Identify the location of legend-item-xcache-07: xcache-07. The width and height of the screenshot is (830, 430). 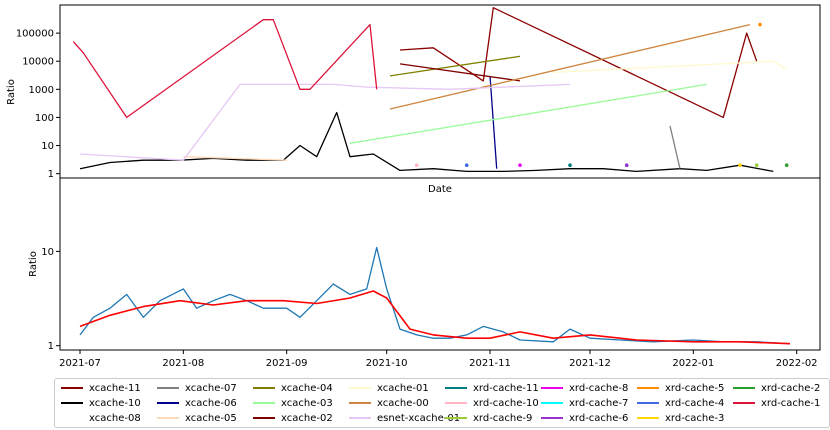
(197, 388).